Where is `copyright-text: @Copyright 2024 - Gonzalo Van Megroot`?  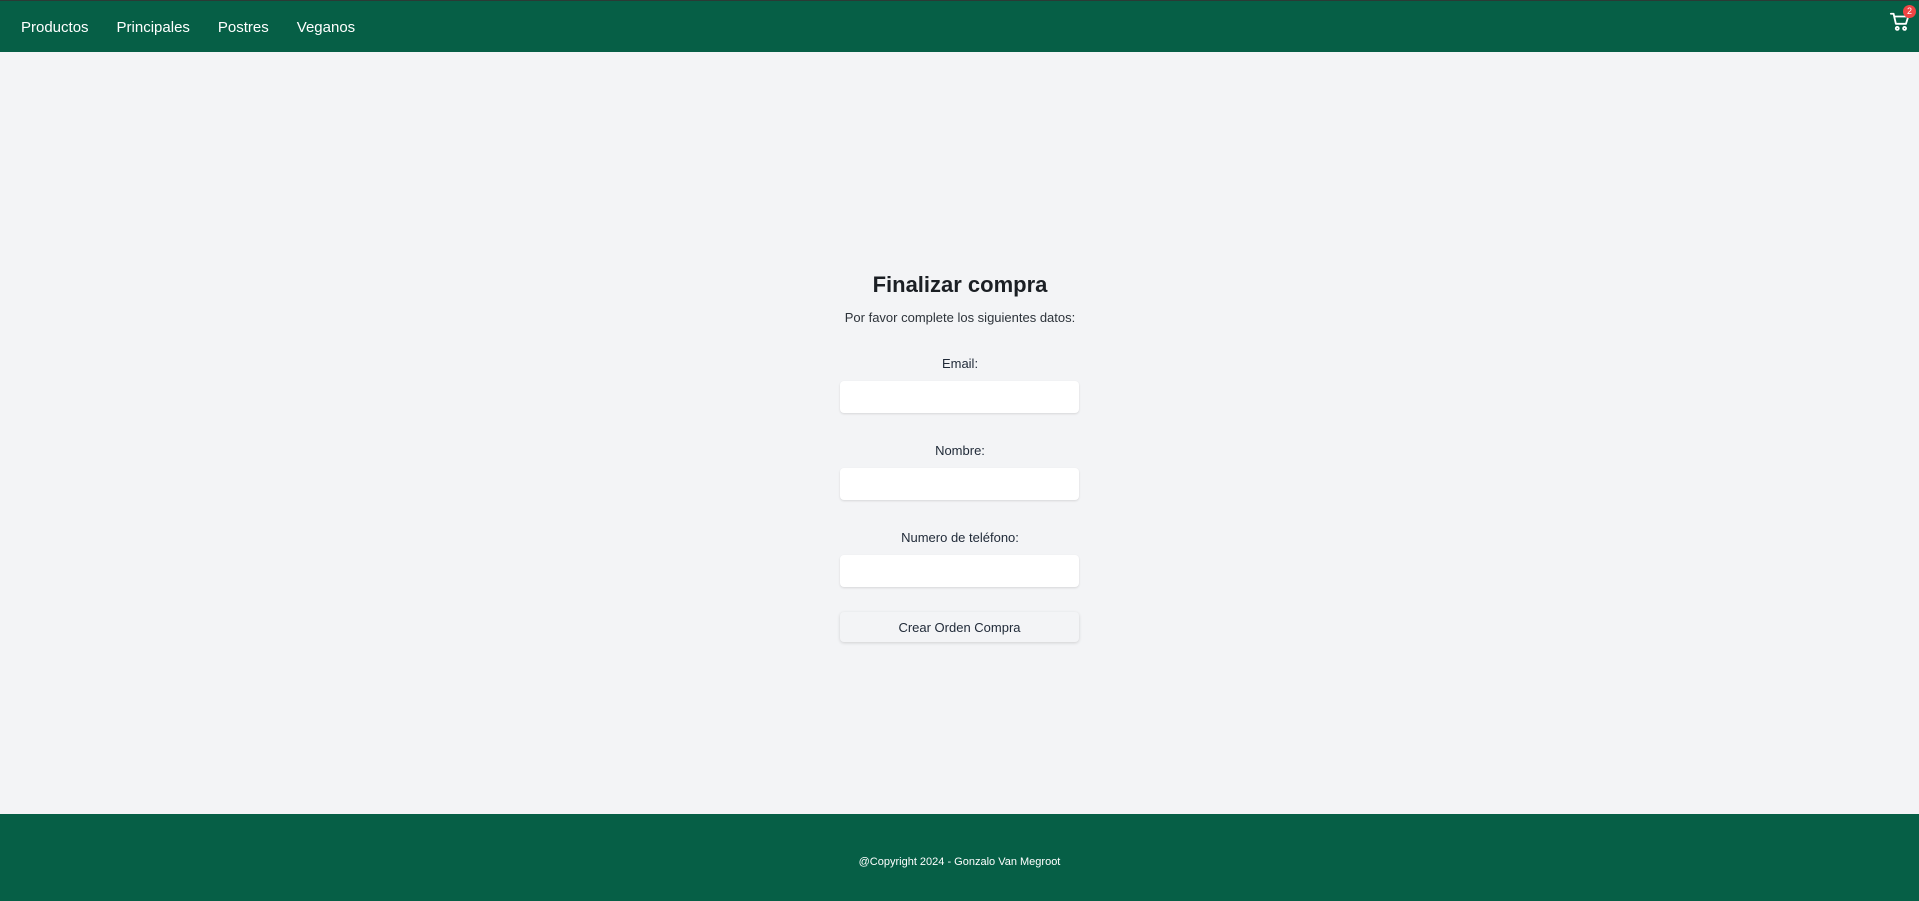 copyright-text: @Copyright 2024 - Gonzalo Van Megroot is located at coordinates (959, 862).